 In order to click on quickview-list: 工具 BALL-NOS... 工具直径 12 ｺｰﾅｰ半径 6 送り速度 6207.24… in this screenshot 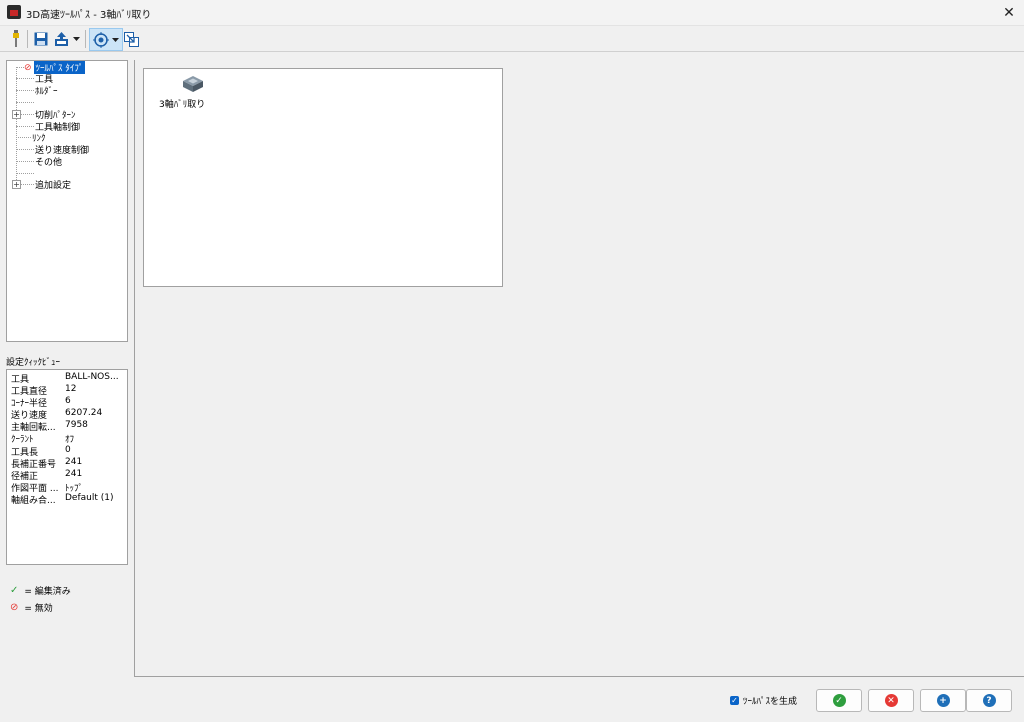, I will do `click(67, 467)`.